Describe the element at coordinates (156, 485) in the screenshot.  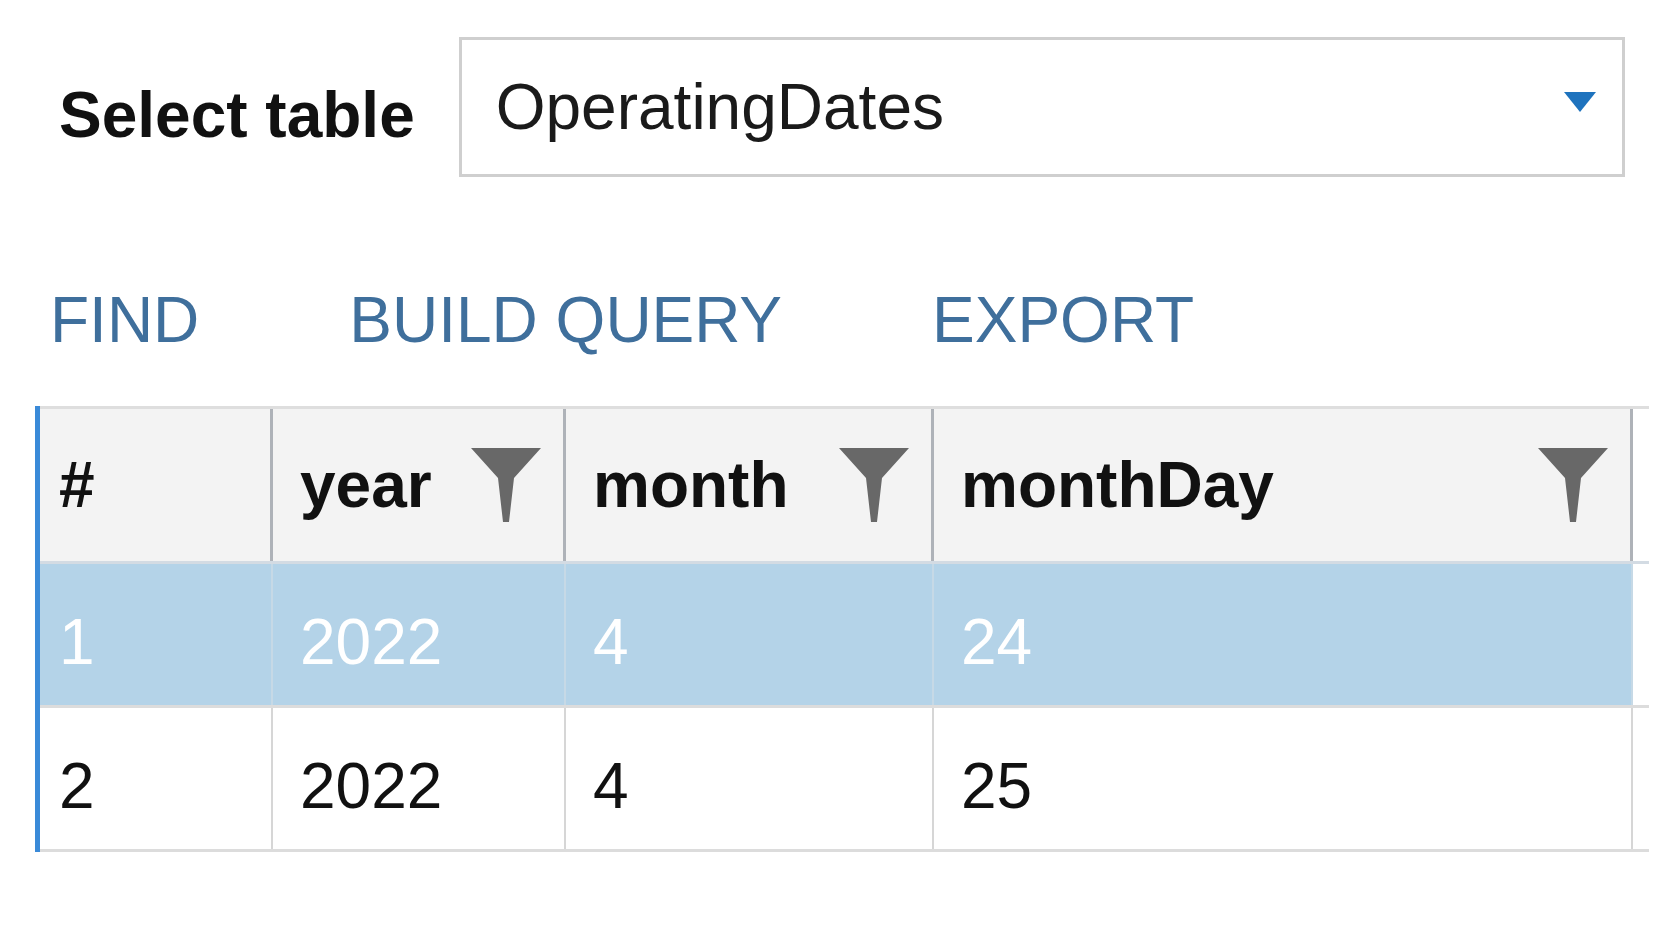
I see `column-header: #` at that location.